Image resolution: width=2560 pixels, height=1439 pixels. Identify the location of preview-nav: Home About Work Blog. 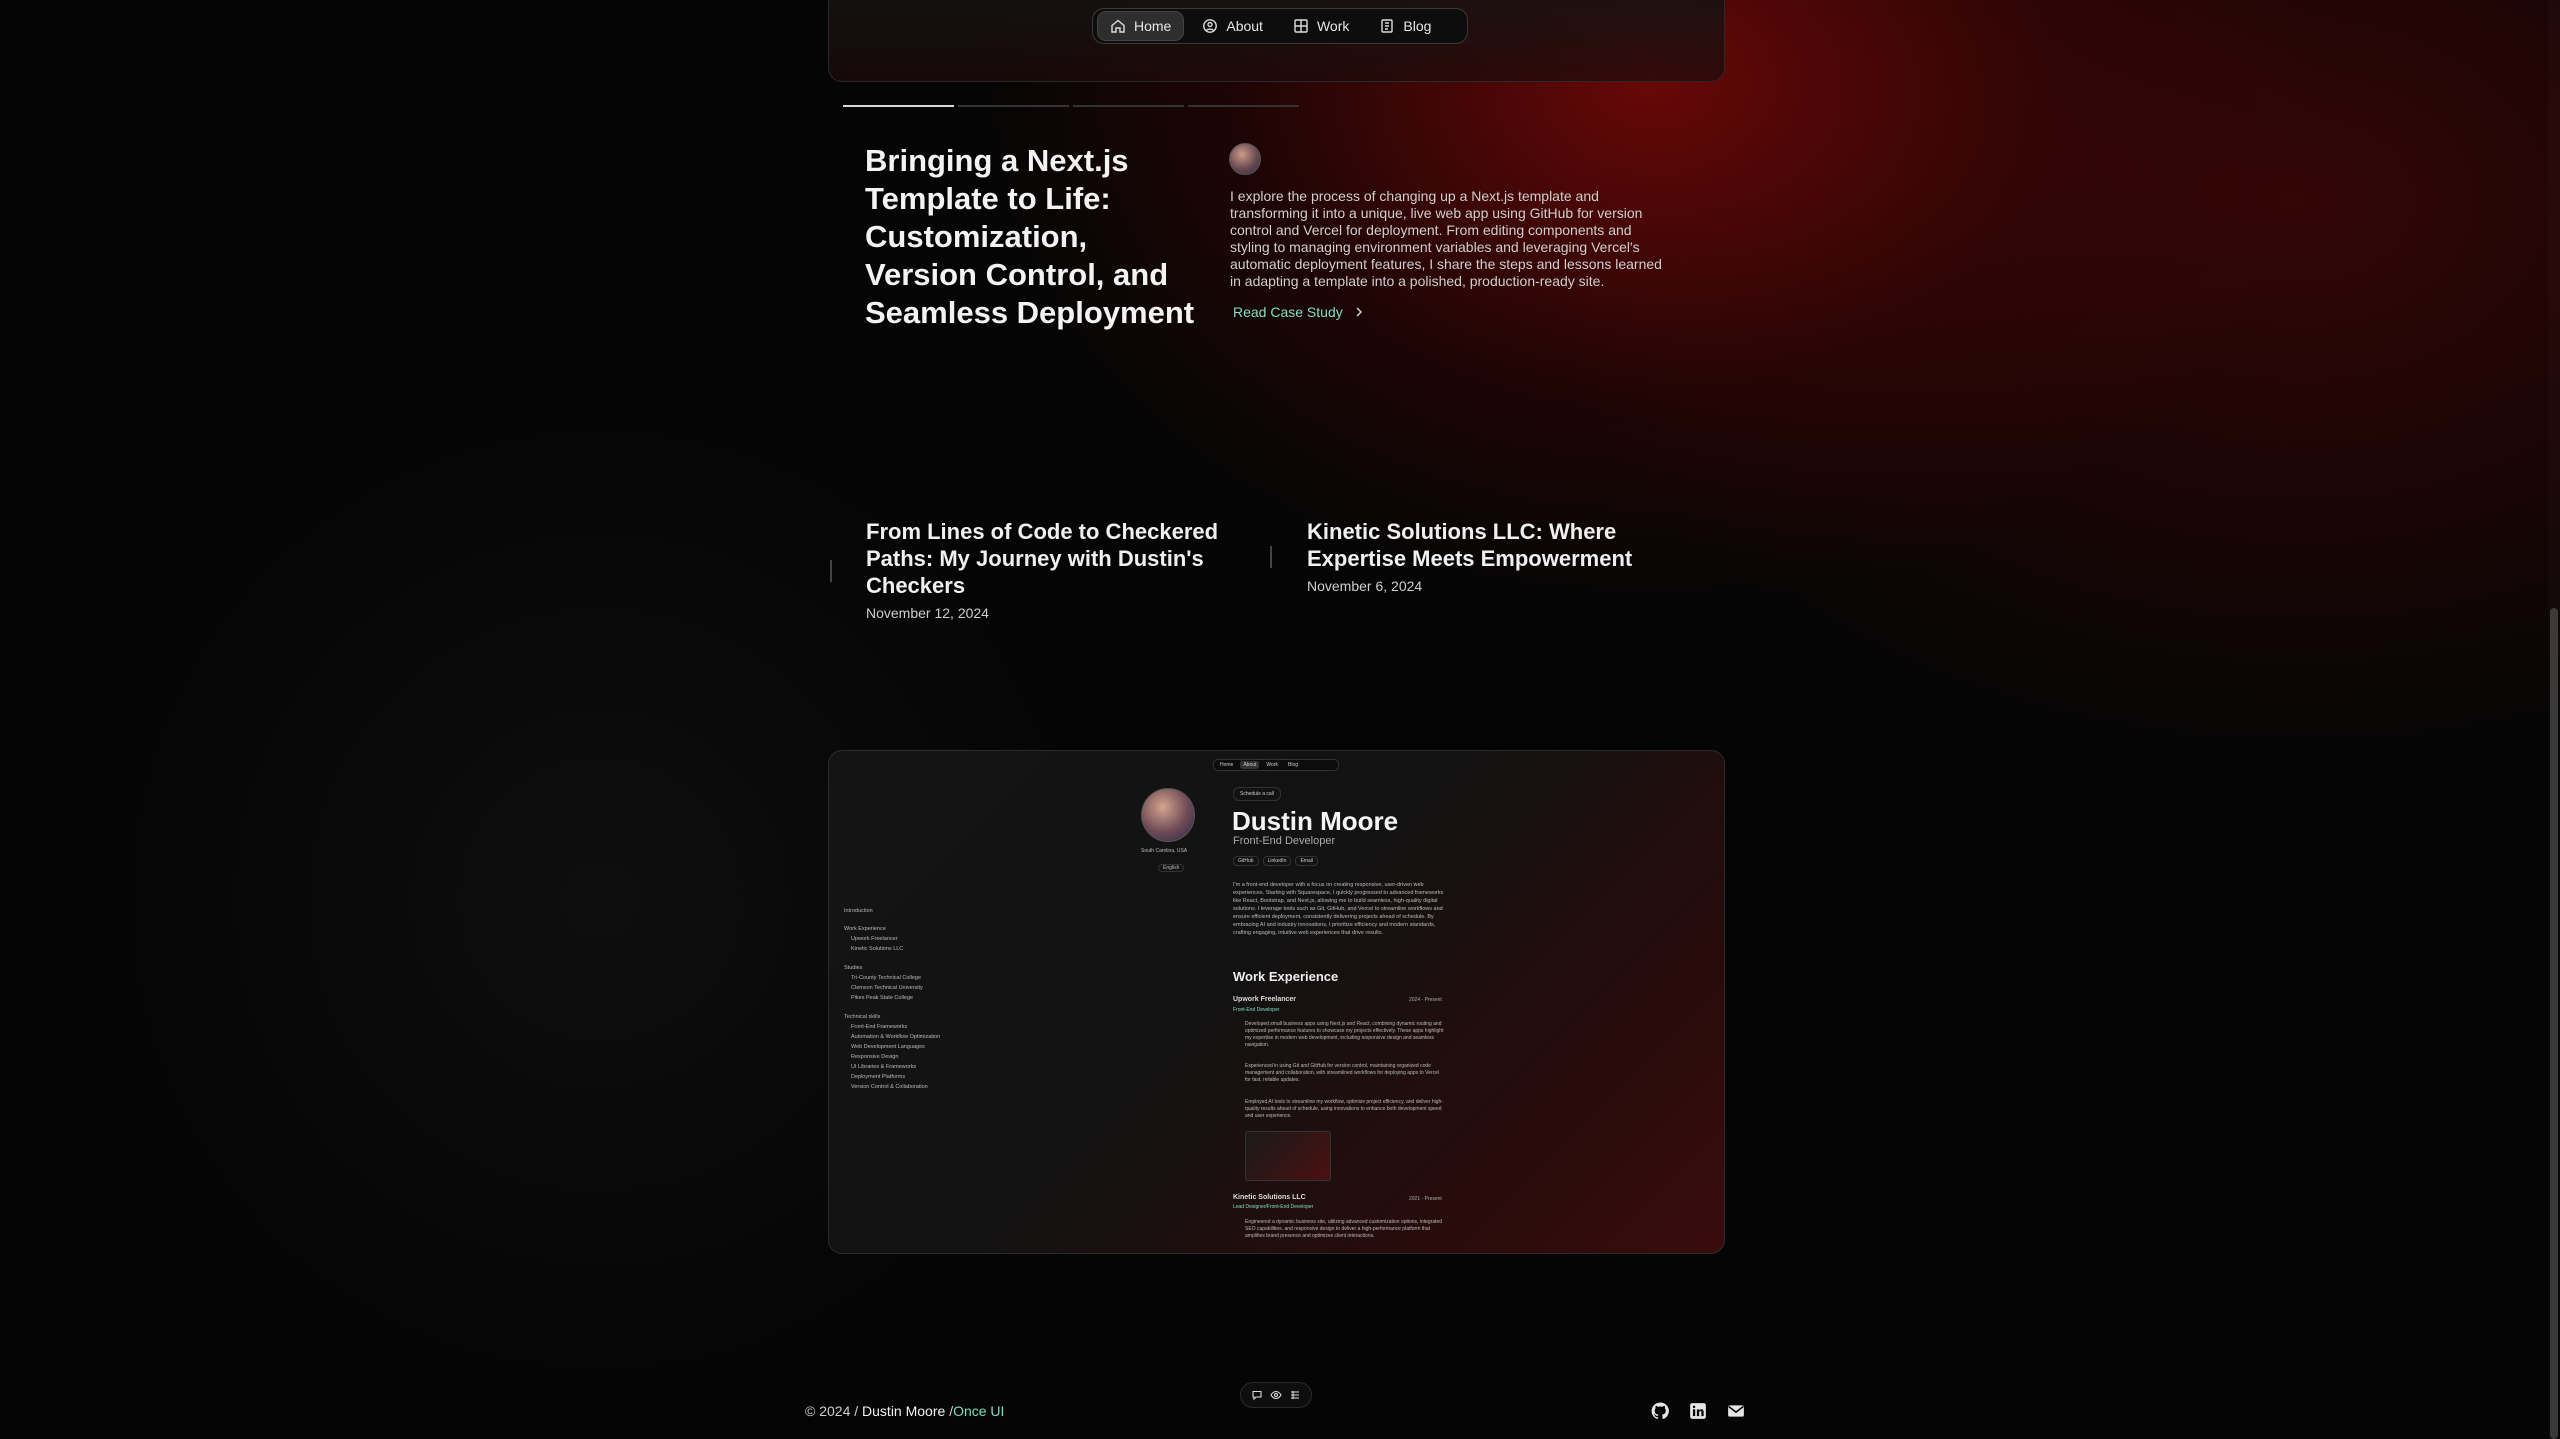
(1276, 765).